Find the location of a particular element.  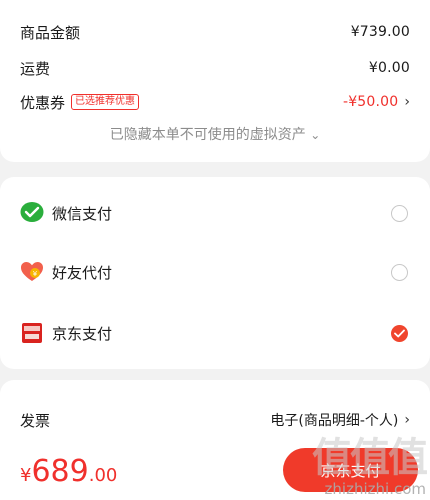

payment-option-left: ¥ 好友代付 is located at coordinates (66, 272).